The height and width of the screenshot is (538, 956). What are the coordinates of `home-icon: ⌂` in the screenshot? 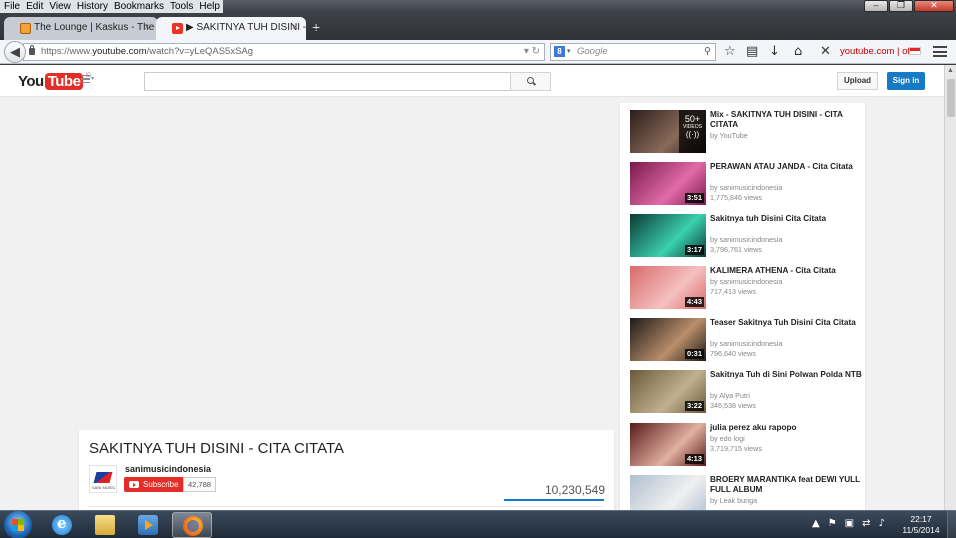 It's located at (798, 52).